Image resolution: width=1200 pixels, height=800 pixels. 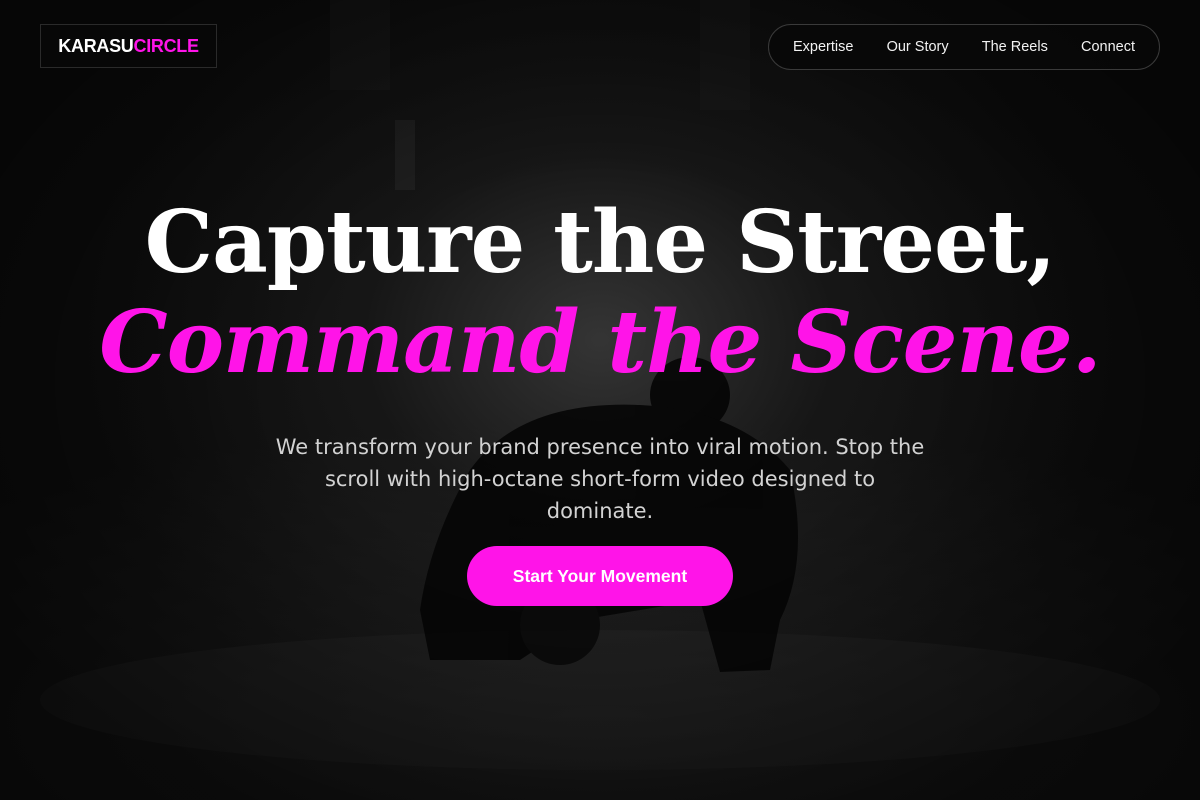 I want to click on logo: KARASU CIRCLE, so click(x=128, y=46).